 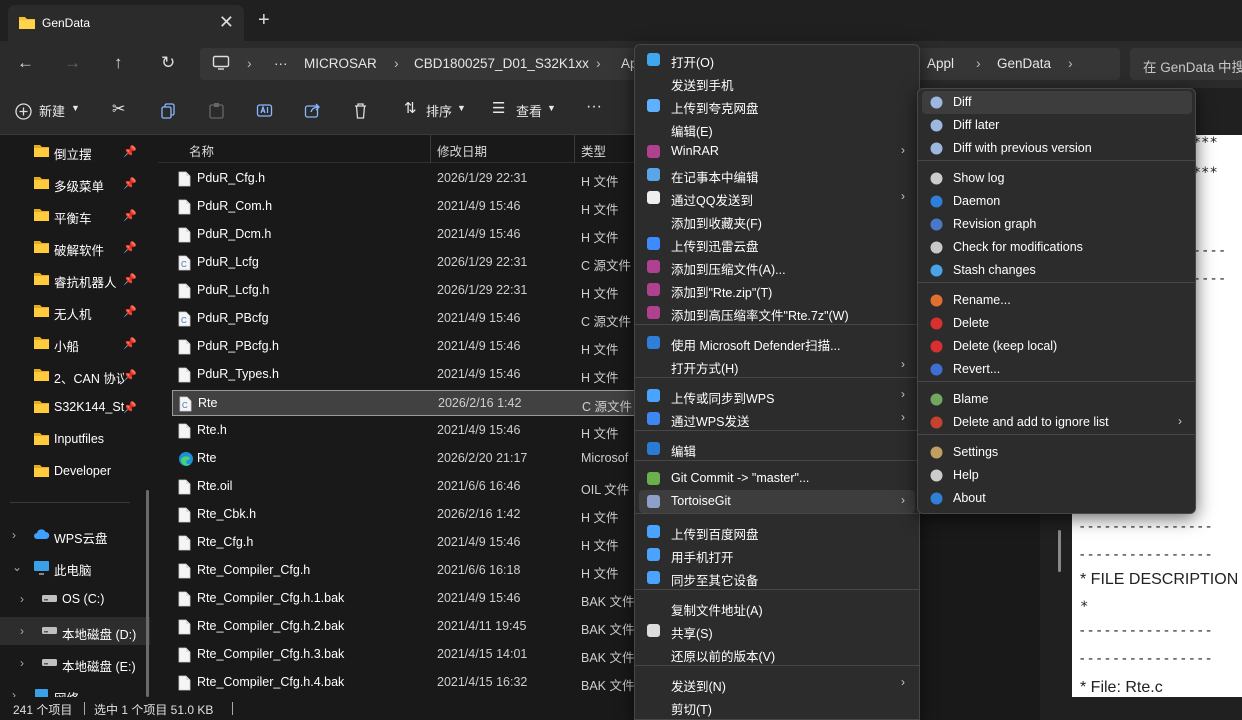 I want to click on context-menu-item: 共享(S), so click(x=777, y=630).